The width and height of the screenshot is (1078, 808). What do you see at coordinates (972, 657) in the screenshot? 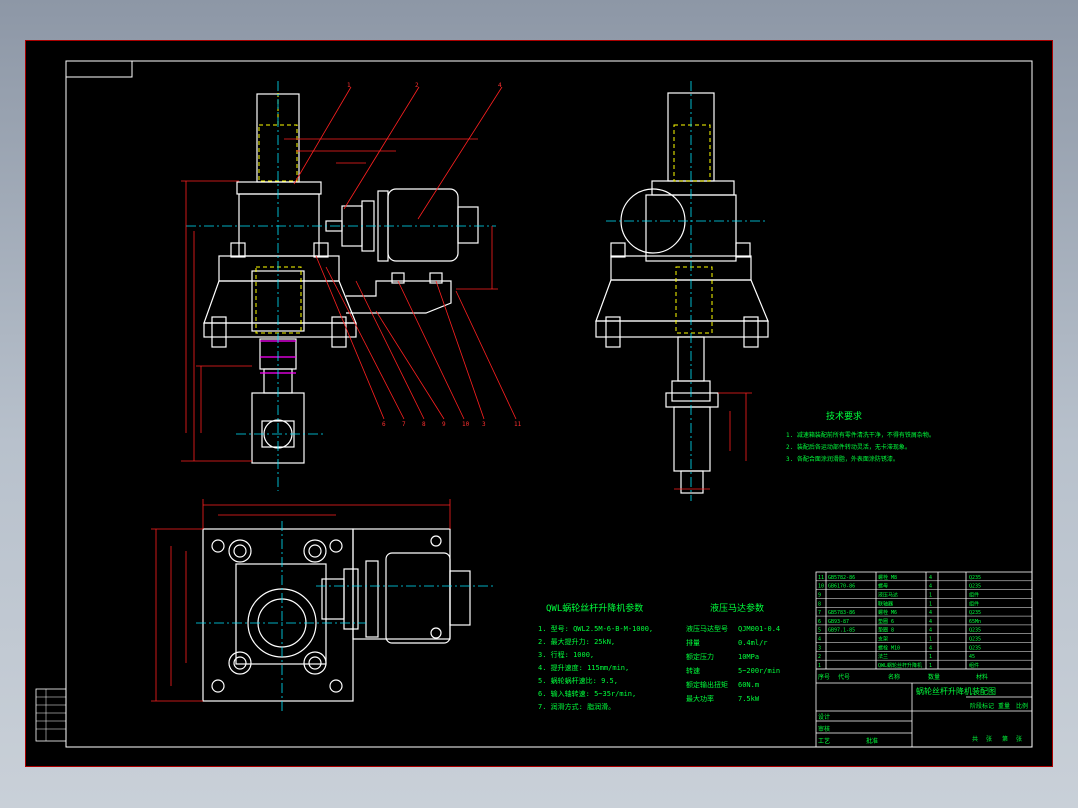
I see `parts-cell-mat: 45` at bounding box center [972, 657].